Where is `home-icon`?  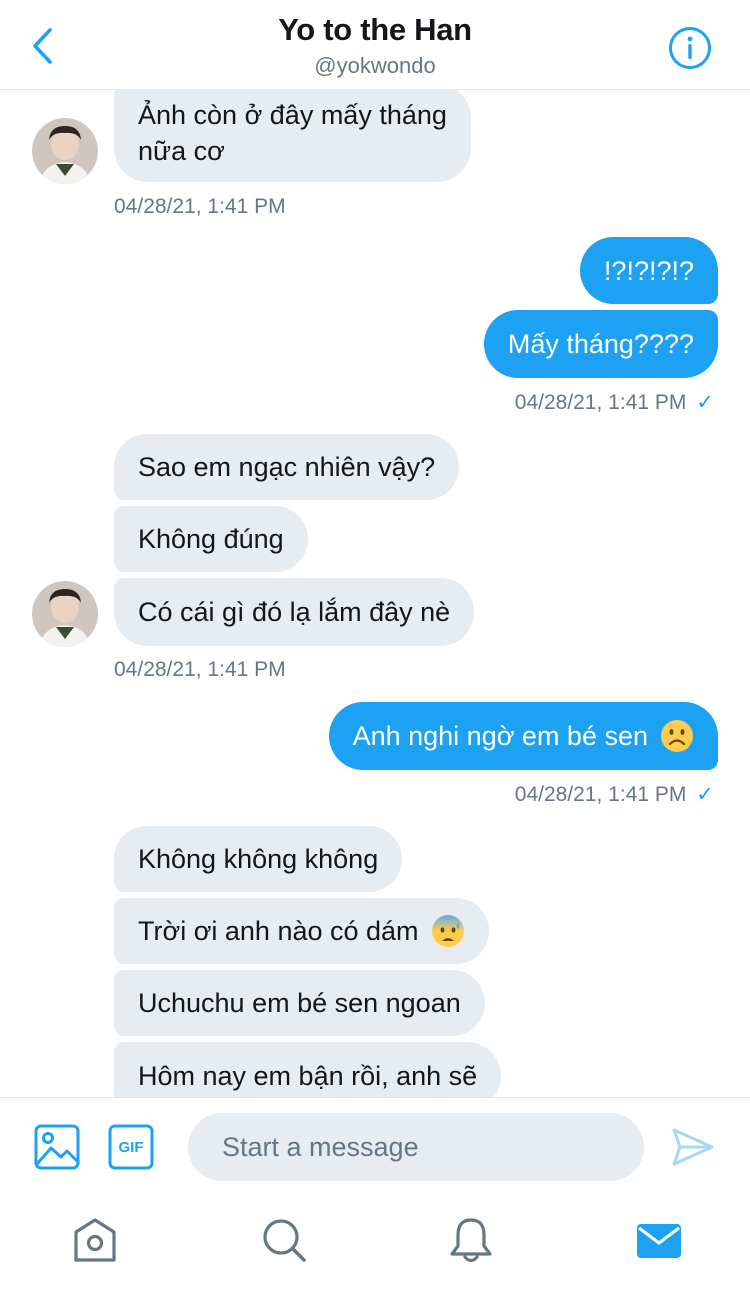 home-icon is located at coordinates (95, 1240).